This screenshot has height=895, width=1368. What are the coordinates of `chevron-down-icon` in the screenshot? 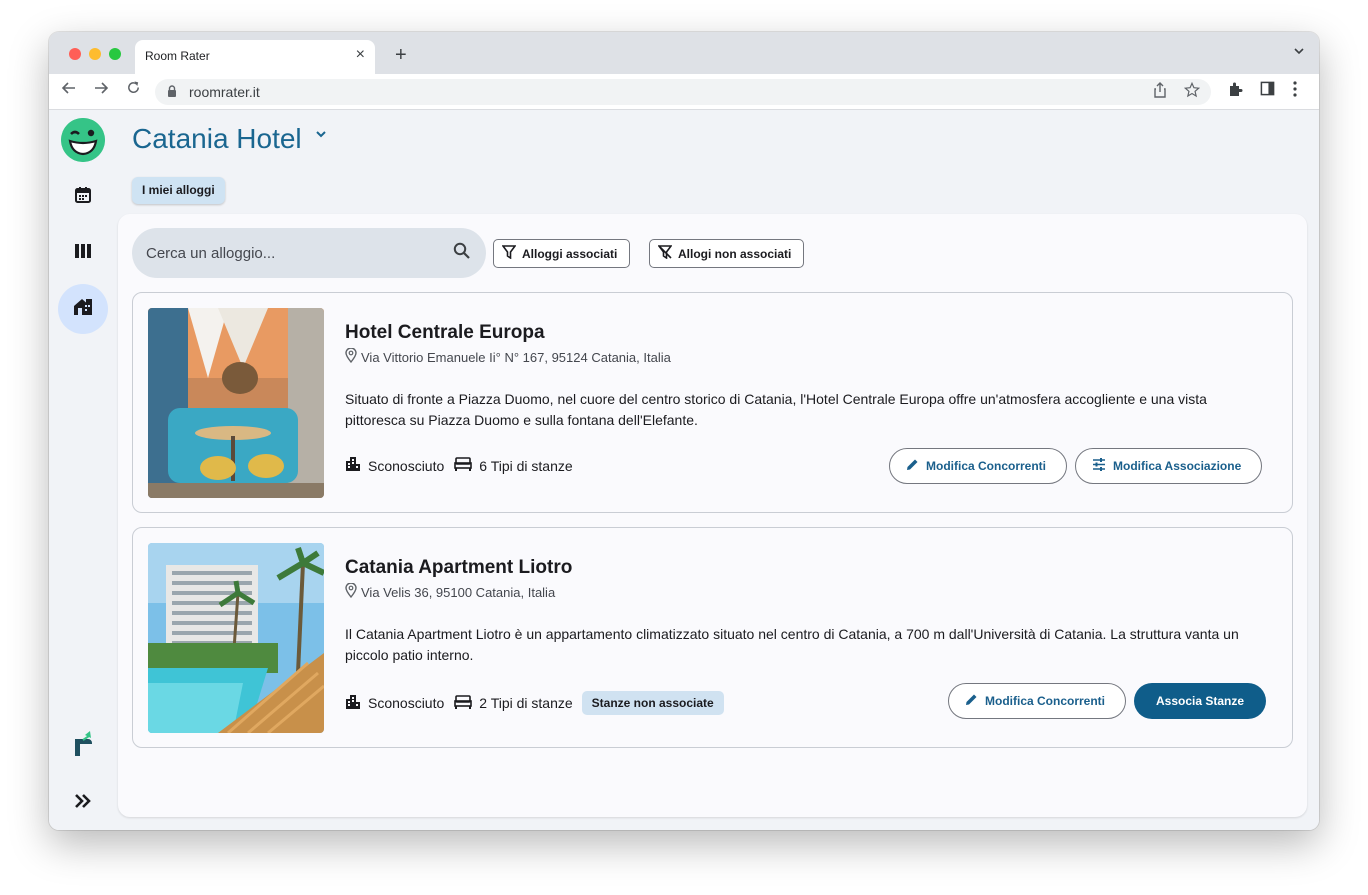 It's located at (321, 136).